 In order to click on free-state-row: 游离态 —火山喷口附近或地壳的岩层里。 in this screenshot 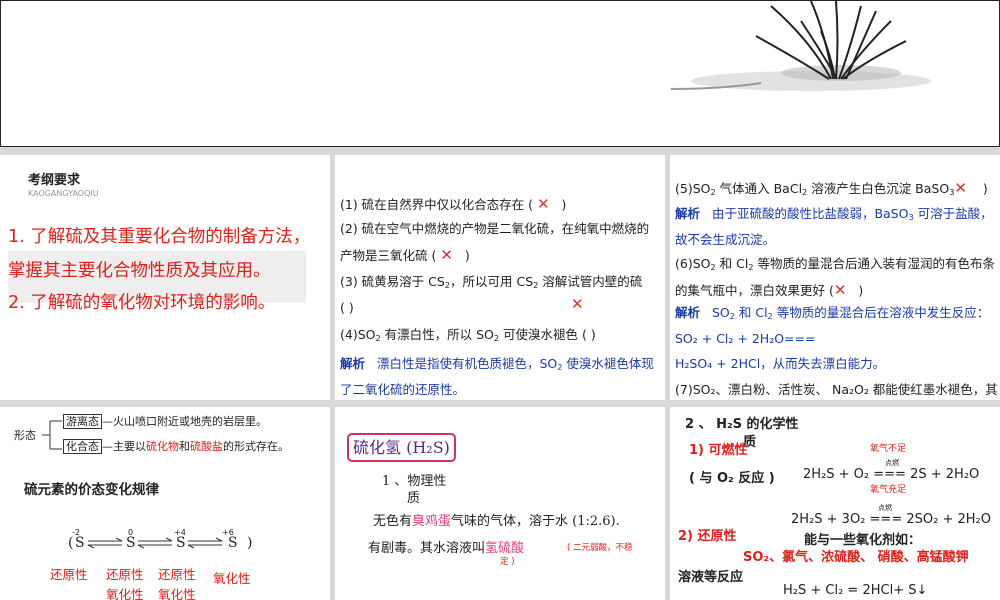, I will do `click(165, 421)`.